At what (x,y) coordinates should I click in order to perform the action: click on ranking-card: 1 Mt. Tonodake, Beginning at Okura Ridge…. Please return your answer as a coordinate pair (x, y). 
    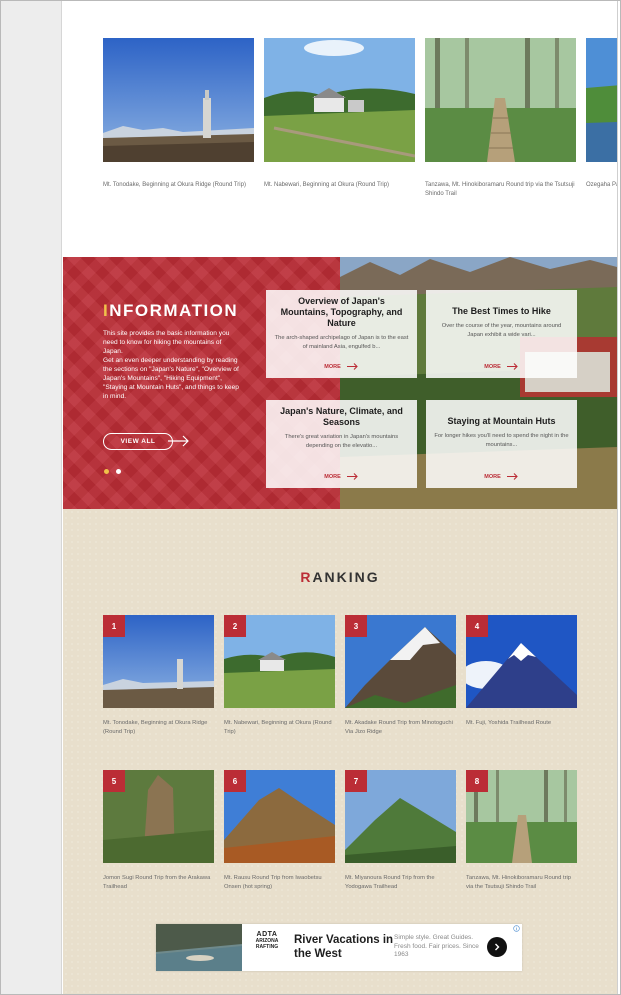
    Looking at the image, I should click on (158, 676).